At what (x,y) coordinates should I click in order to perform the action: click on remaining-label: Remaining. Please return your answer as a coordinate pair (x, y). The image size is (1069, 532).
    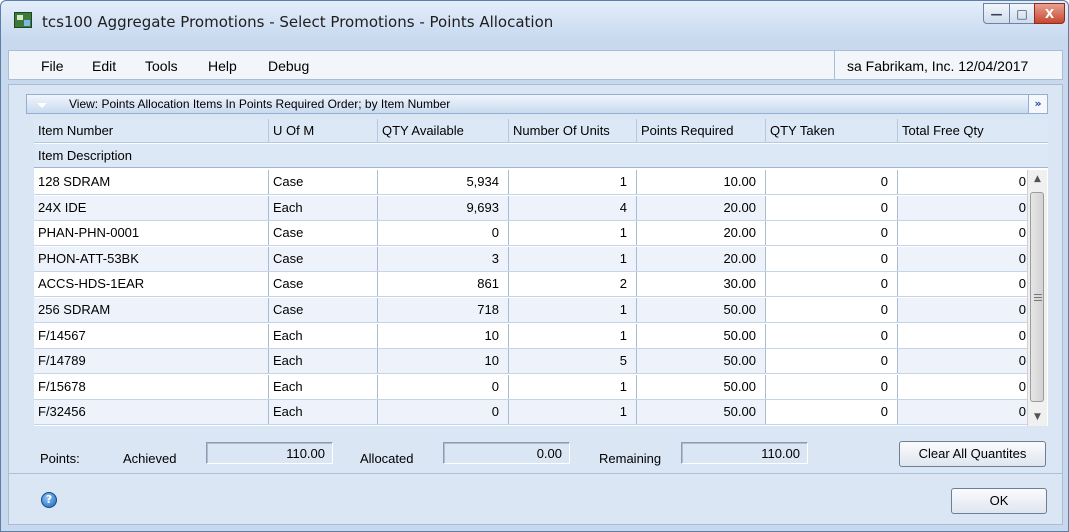
    Looking at the image, I should click on (630, 458).